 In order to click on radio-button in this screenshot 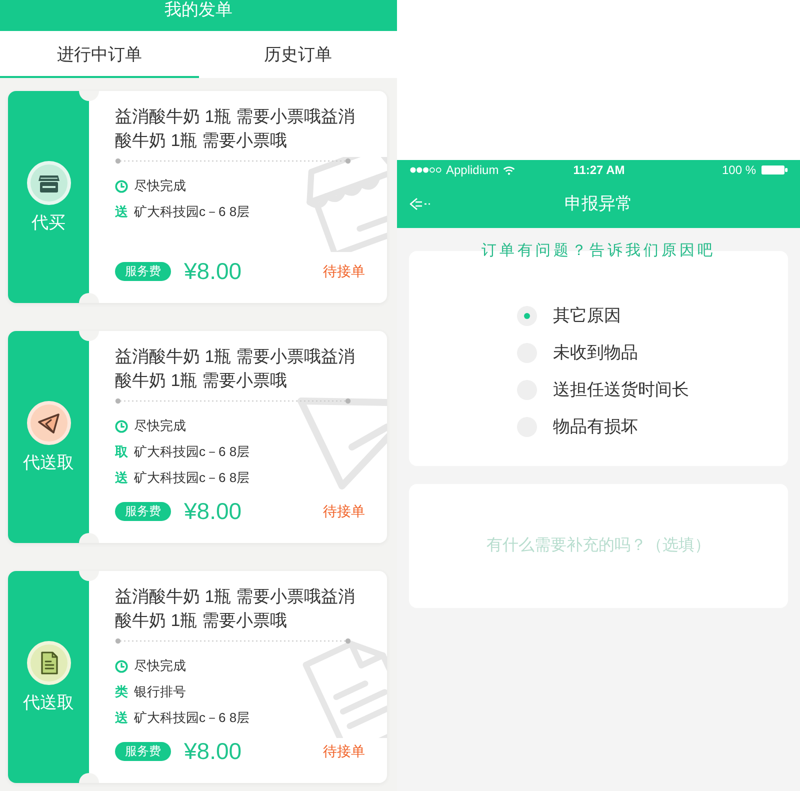, I will do `click(527, 316)`.